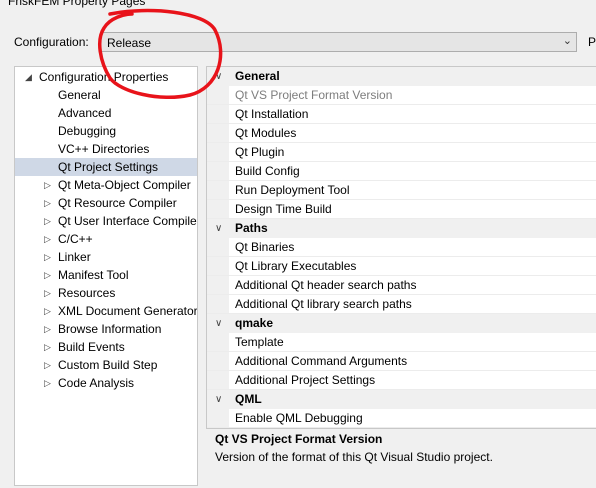 This screenshot has width=596, height=488. I want to click on configuration-value: Release, so click(129, 43).